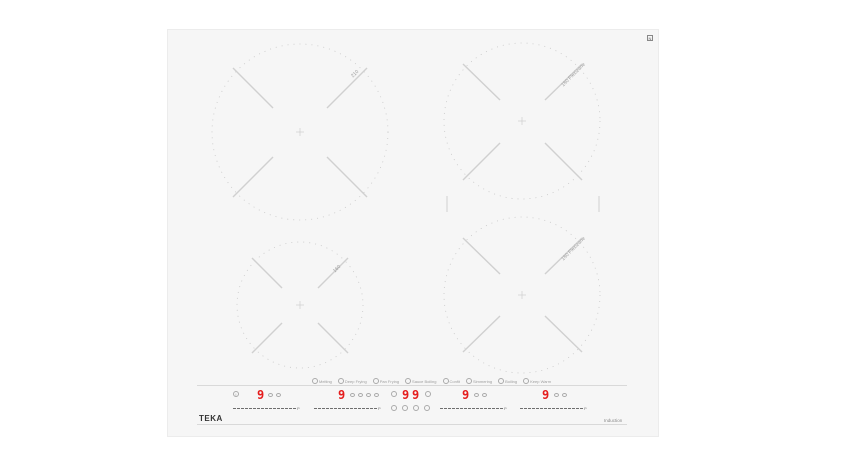 The height and width of the screenshot is (473, 841). Describe the element at coordinates (478, 381) in the screenshot. I see `function-simmering: Simmering` at that location.